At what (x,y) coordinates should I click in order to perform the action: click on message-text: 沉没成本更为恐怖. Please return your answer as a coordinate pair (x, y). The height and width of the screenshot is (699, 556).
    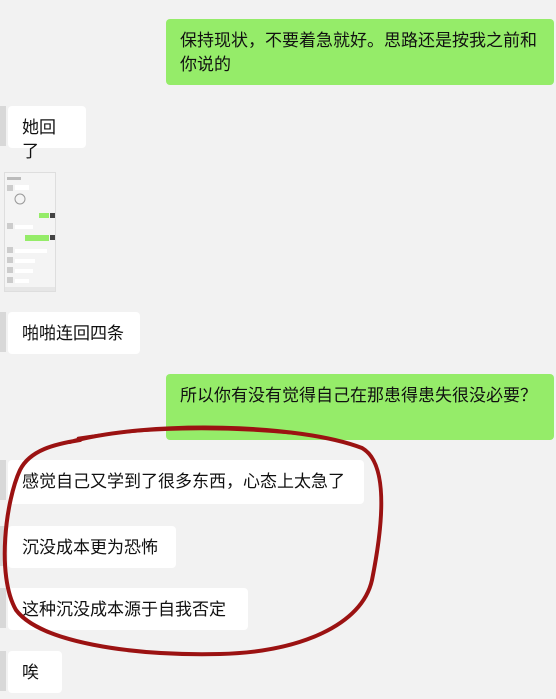
    Looking at the image, I should click on (90, 548).